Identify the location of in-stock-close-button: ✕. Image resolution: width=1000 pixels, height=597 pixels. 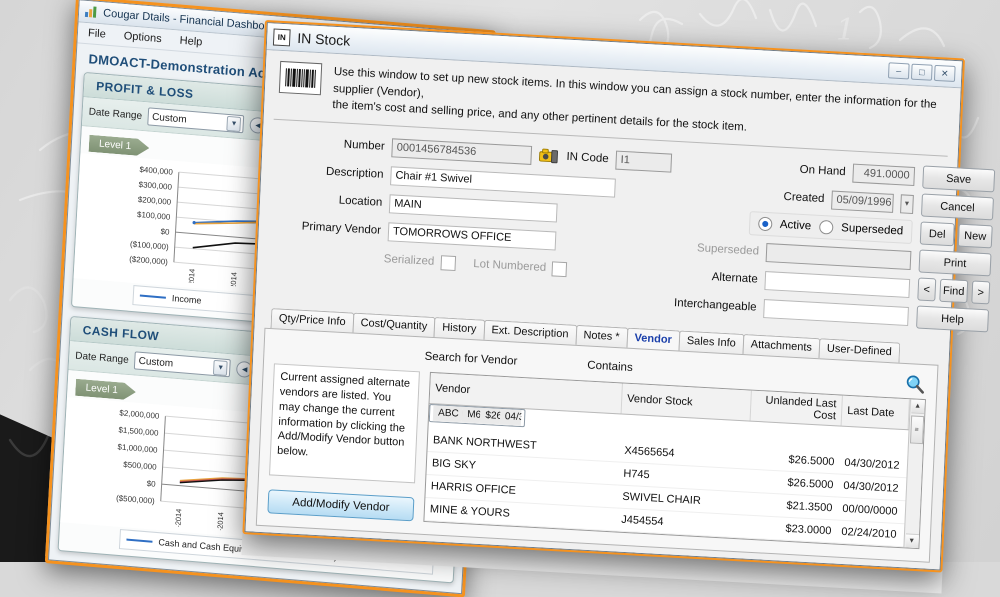
(944, 73).